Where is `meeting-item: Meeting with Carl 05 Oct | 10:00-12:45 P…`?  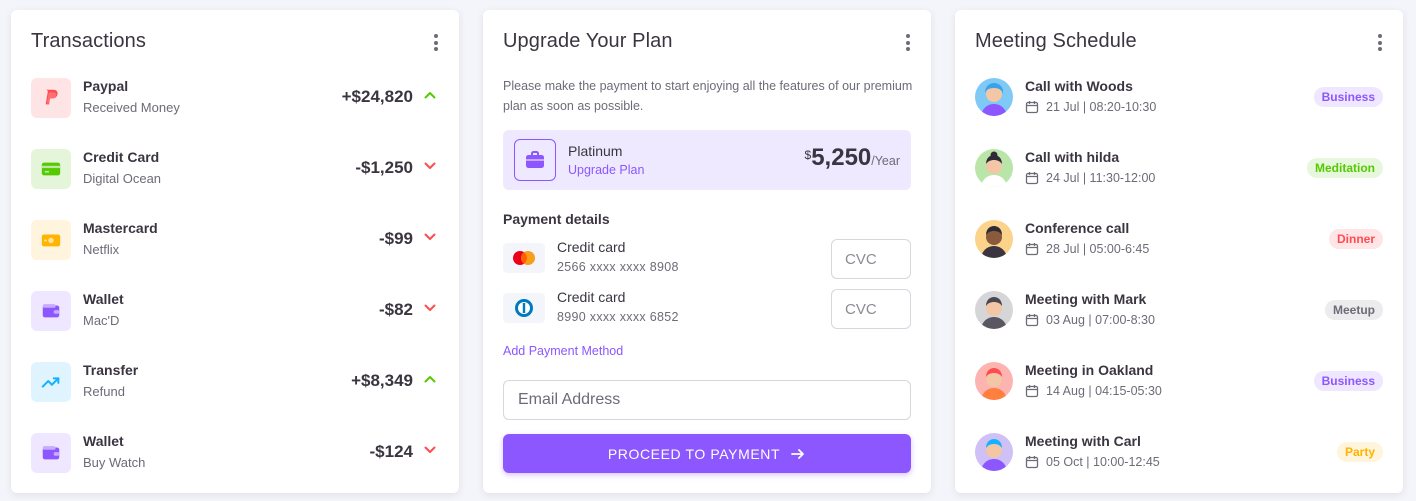 meeting-item: Meeting with Carl 05 Oct | 10:00-12:45 P… is located at coordinates (1179, 453).